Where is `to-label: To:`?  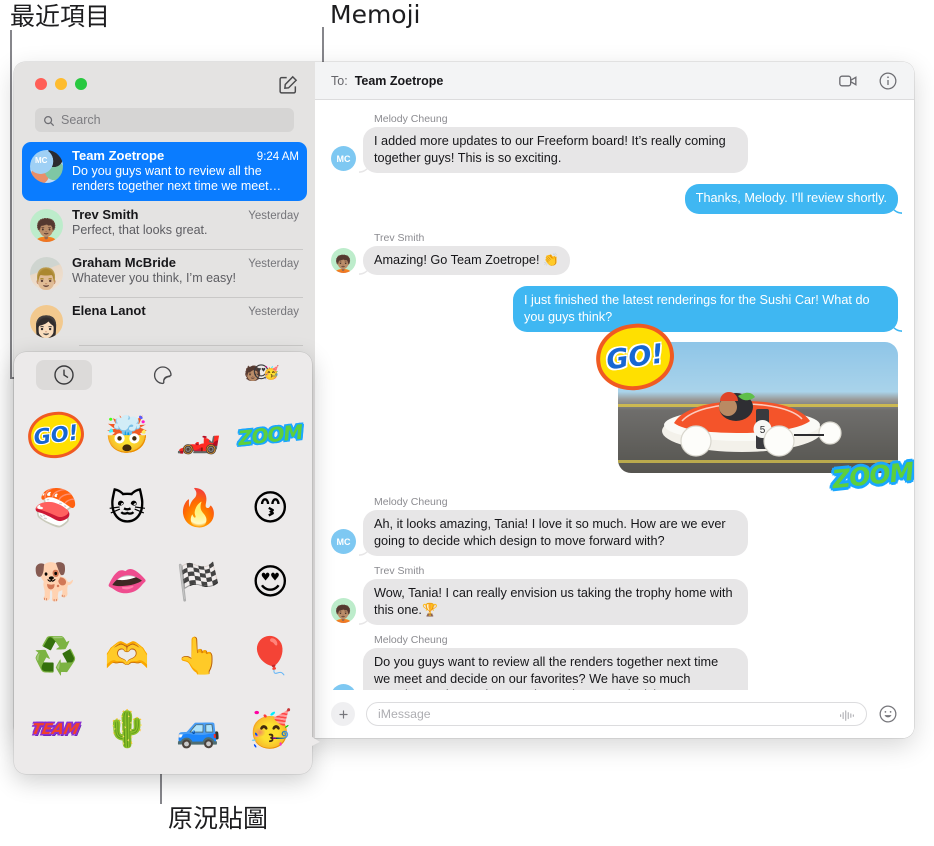 to-label: To: is located at coordinates (339, 80).